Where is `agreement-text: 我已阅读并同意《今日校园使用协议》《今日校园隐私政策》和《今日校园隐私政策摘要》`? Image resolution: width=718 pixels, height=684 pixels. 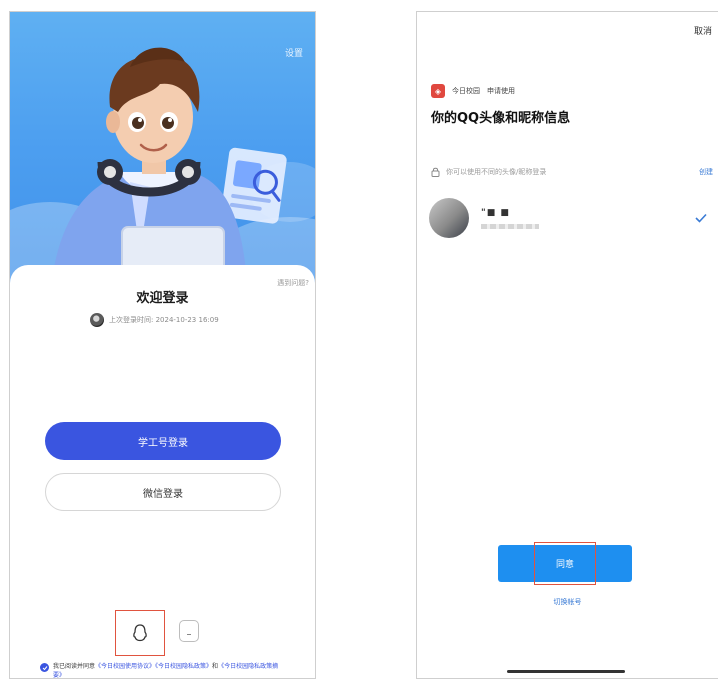
agreement-text: 我已阅读并同意《今日校园使用协议》《今日校园隐私政策》和《今日校园隐私政策摘要》 is located at coordinates (169, 670).